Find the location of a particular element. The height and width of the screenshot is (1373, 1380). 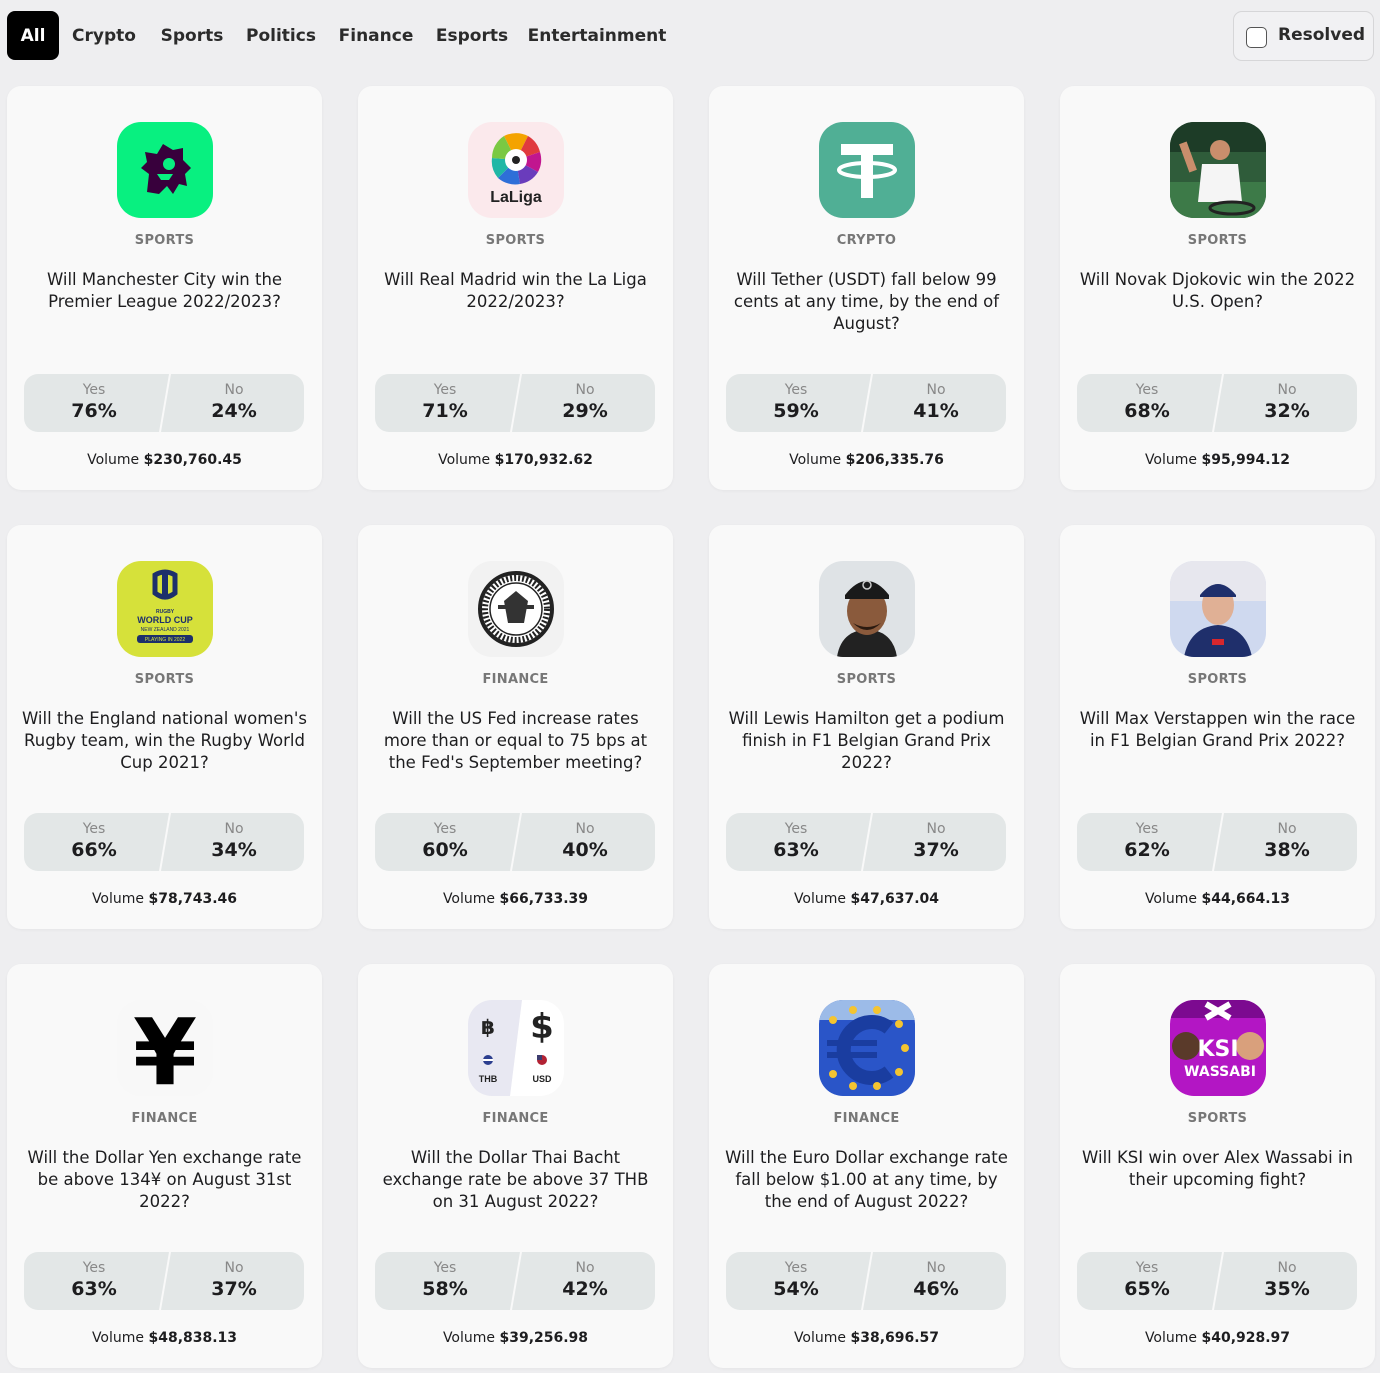

verstappen-icon is located at coordinates (1218, 609).